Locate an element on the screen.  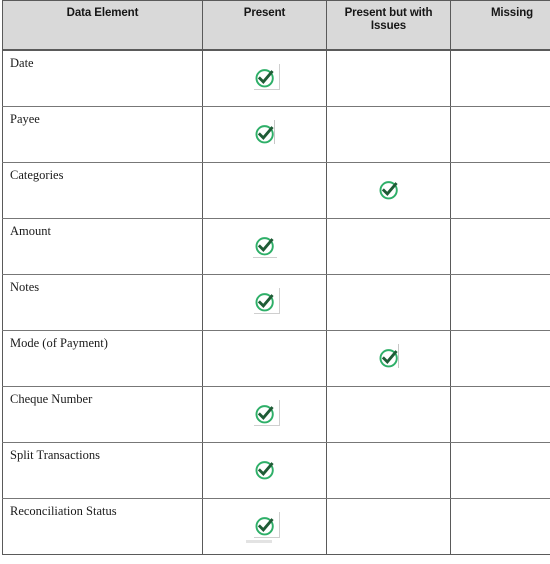
data-element-label-cell: Mode (of Payment) is located at coordinates (102, 358).